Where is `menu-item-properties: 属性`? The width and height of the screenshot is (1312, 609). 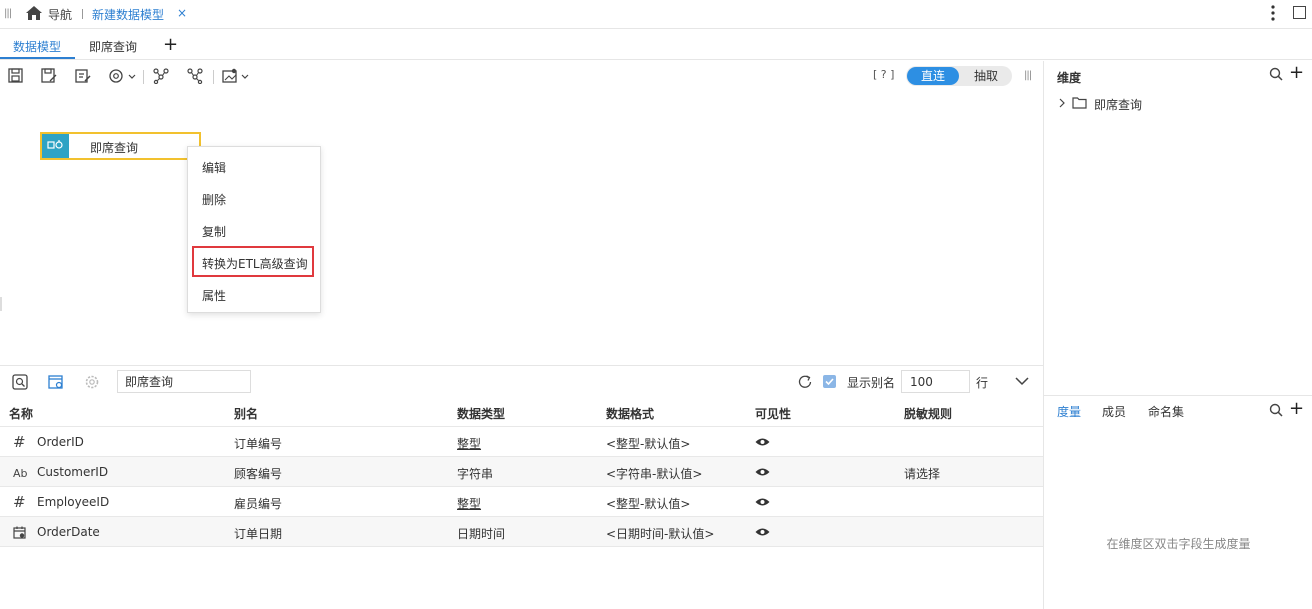 menu-item-properties: 属性 is located at coordinates (214, 295).